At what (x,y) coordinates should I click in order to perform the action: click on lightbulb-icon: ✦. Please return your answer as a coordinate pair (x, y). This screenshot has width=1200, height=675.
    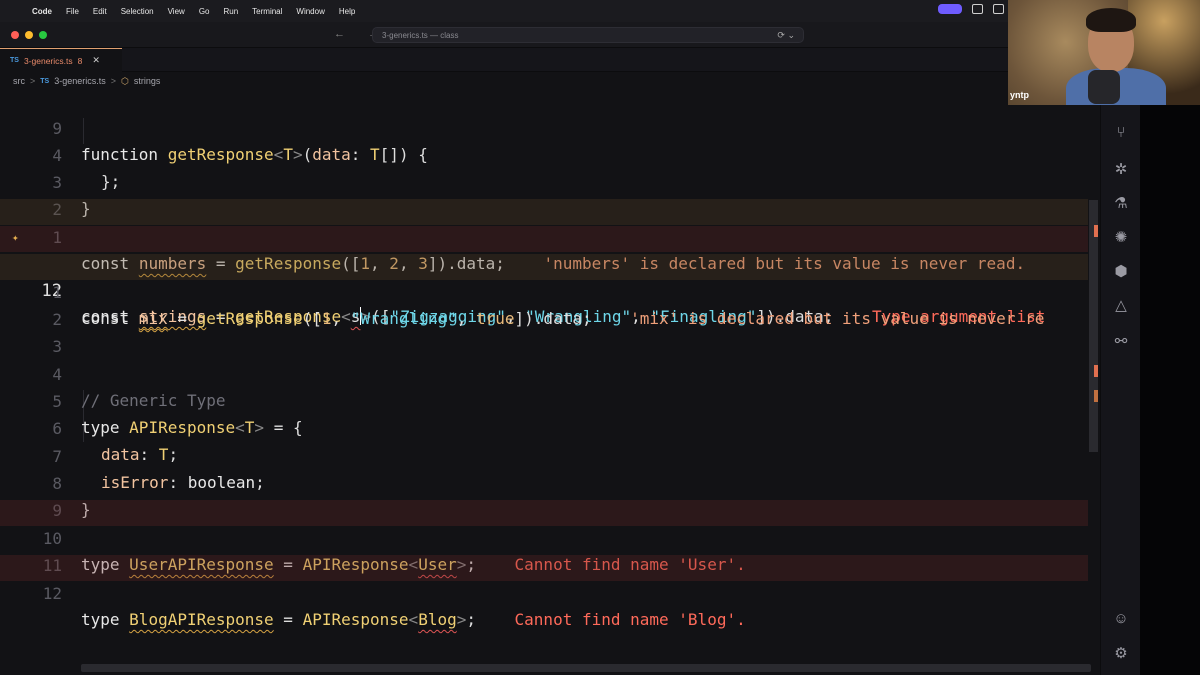
    Looking at the image, I should click on (15, 238).